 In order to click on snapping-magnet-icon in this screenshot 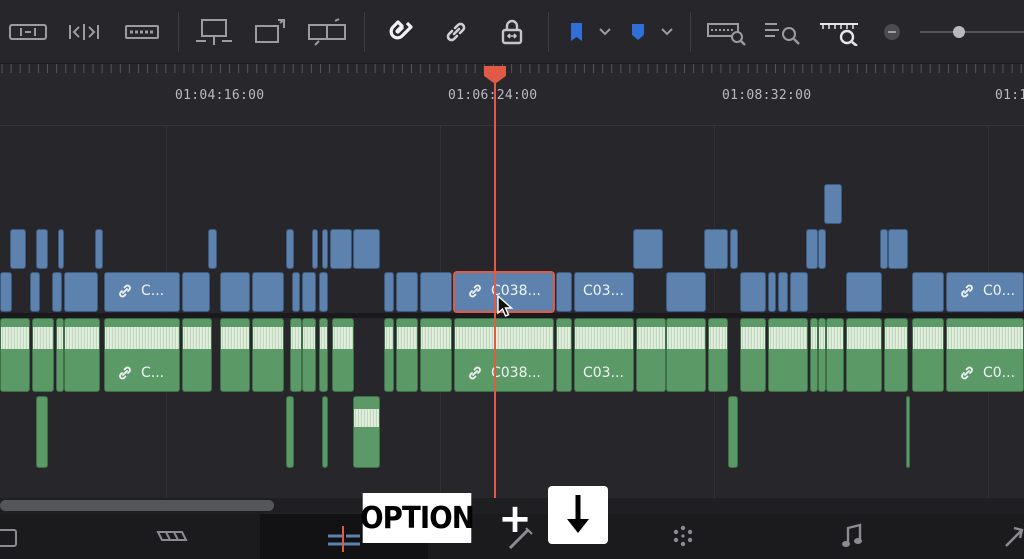, I will do `click(401, 32)`.